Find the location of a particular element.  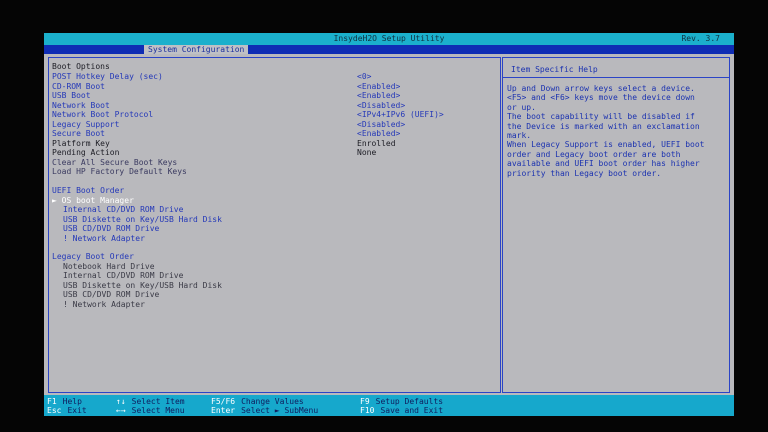

setting-label: Network Boot is located at coordinates (81, 105).